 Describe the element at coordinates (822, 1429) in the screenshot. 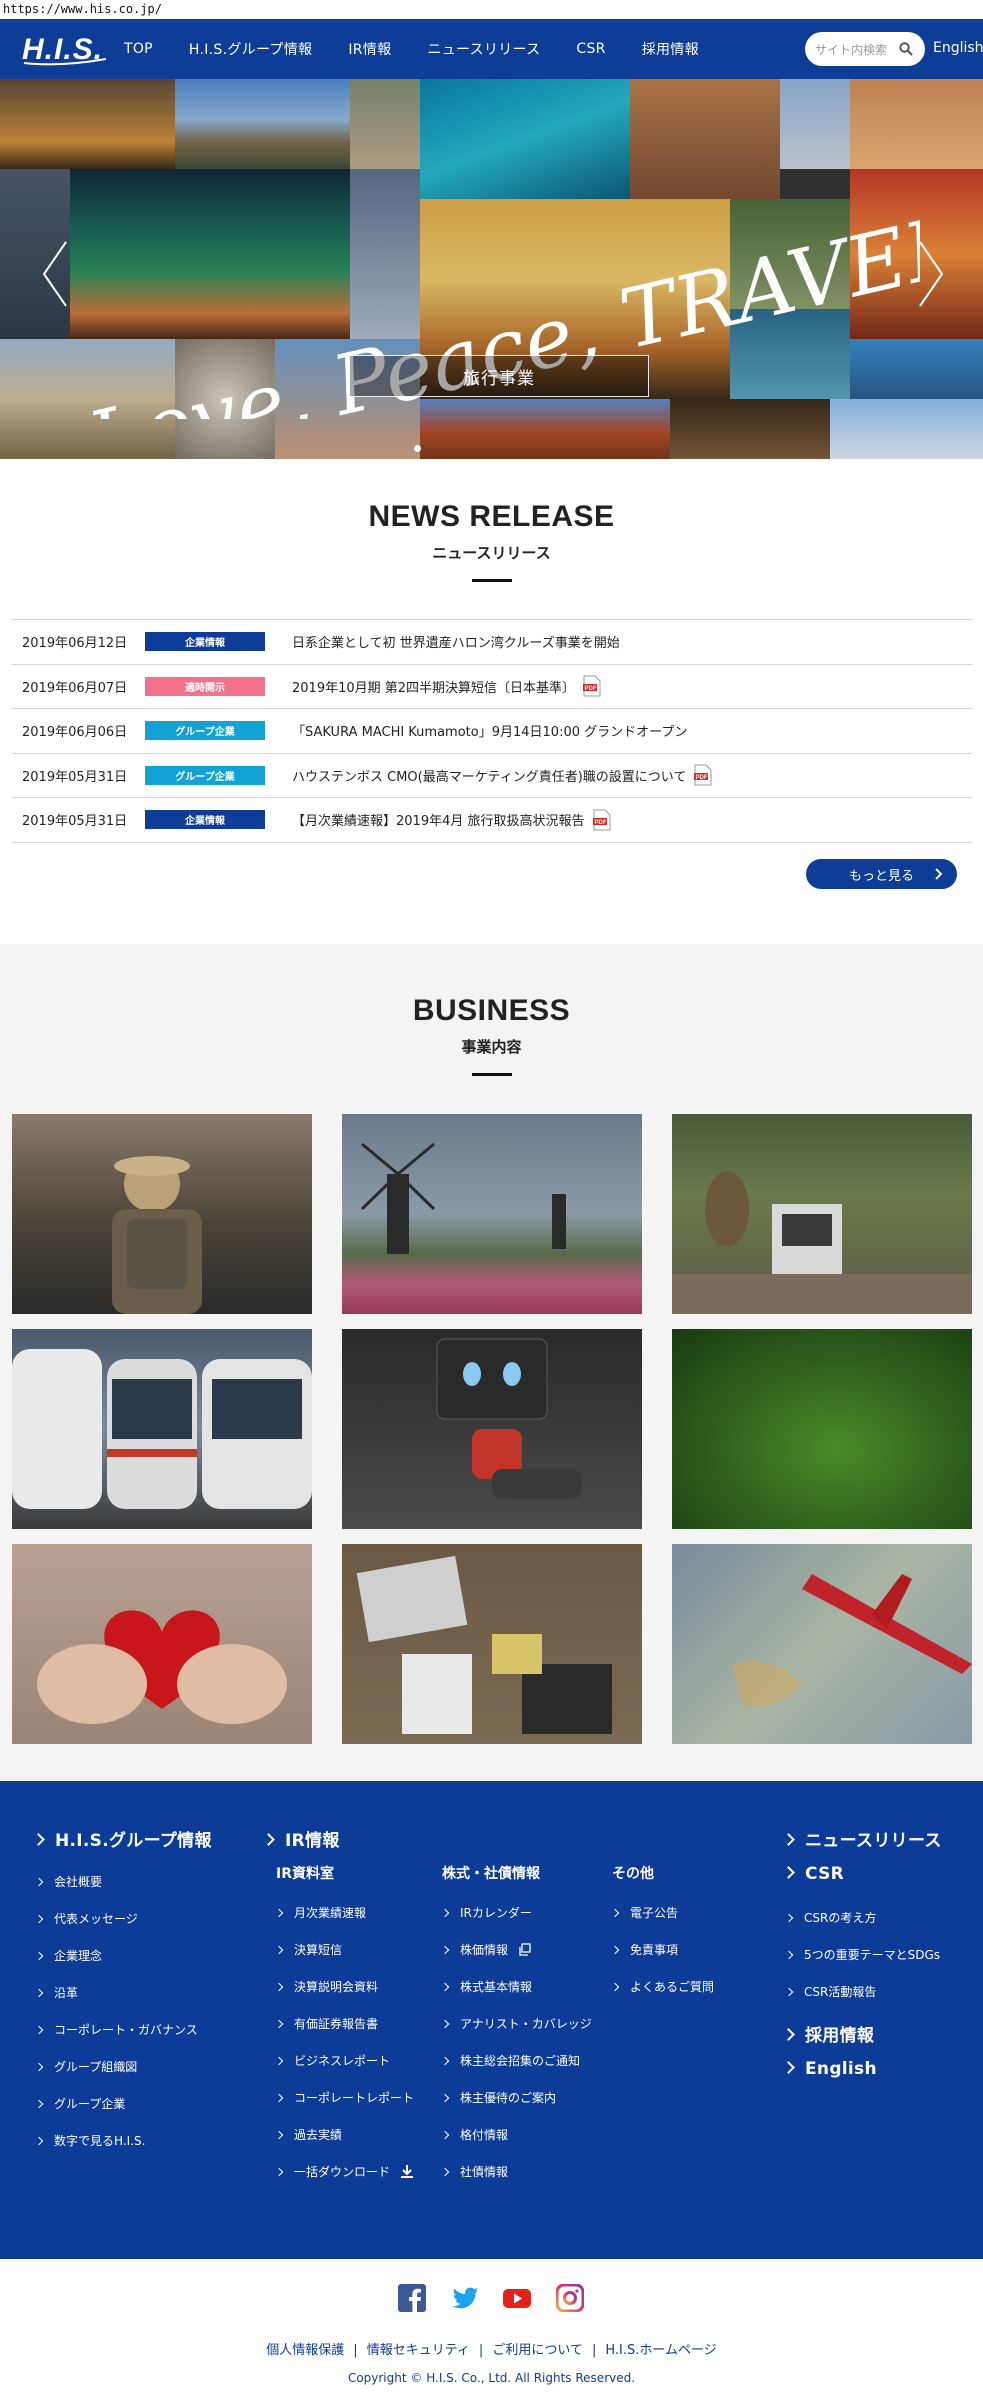

I see `business-card-agriculture` at that location.